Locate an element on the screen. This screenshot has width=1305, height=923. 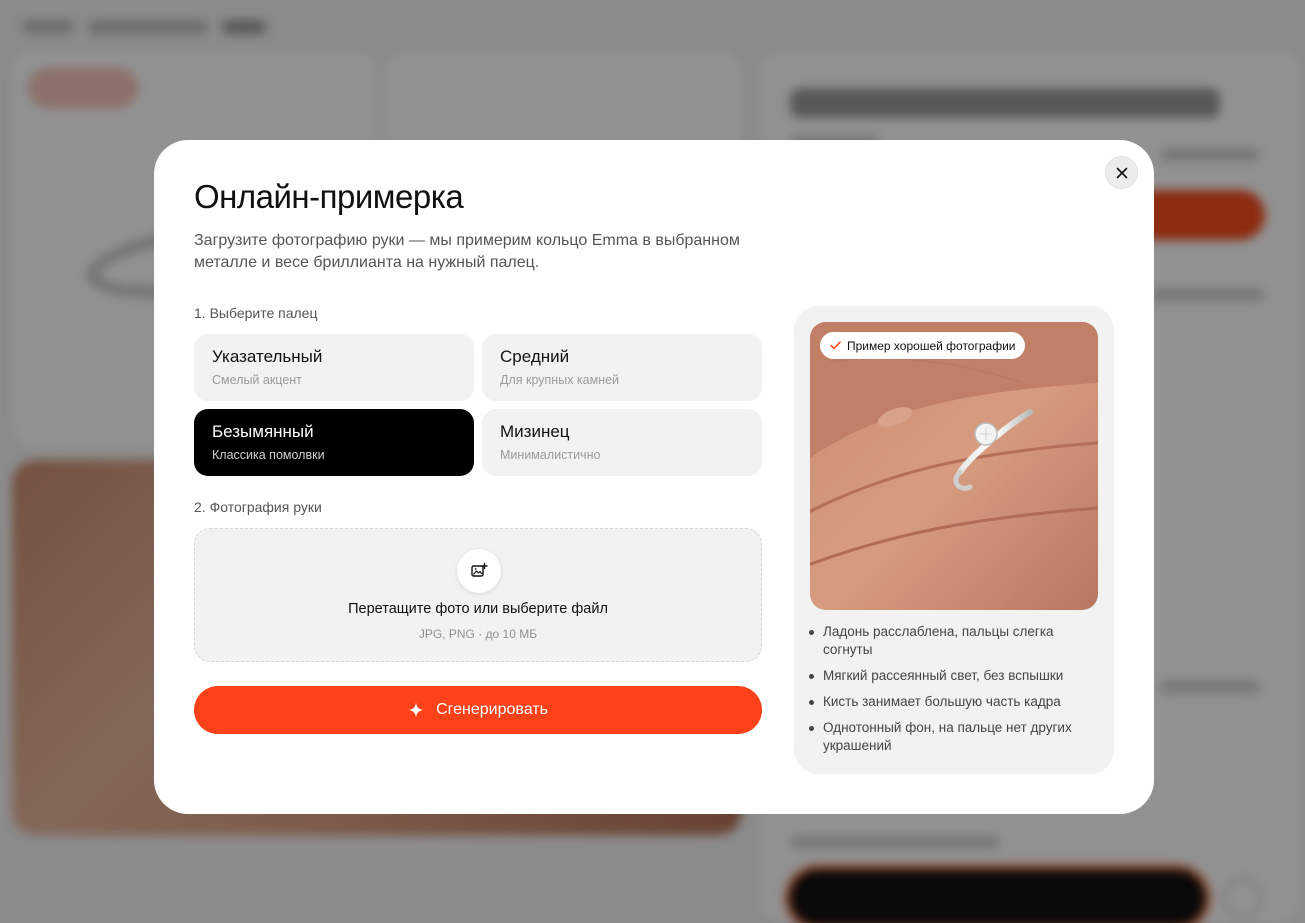
finger-option-name: Указательный is located at coordinates (267, 356).